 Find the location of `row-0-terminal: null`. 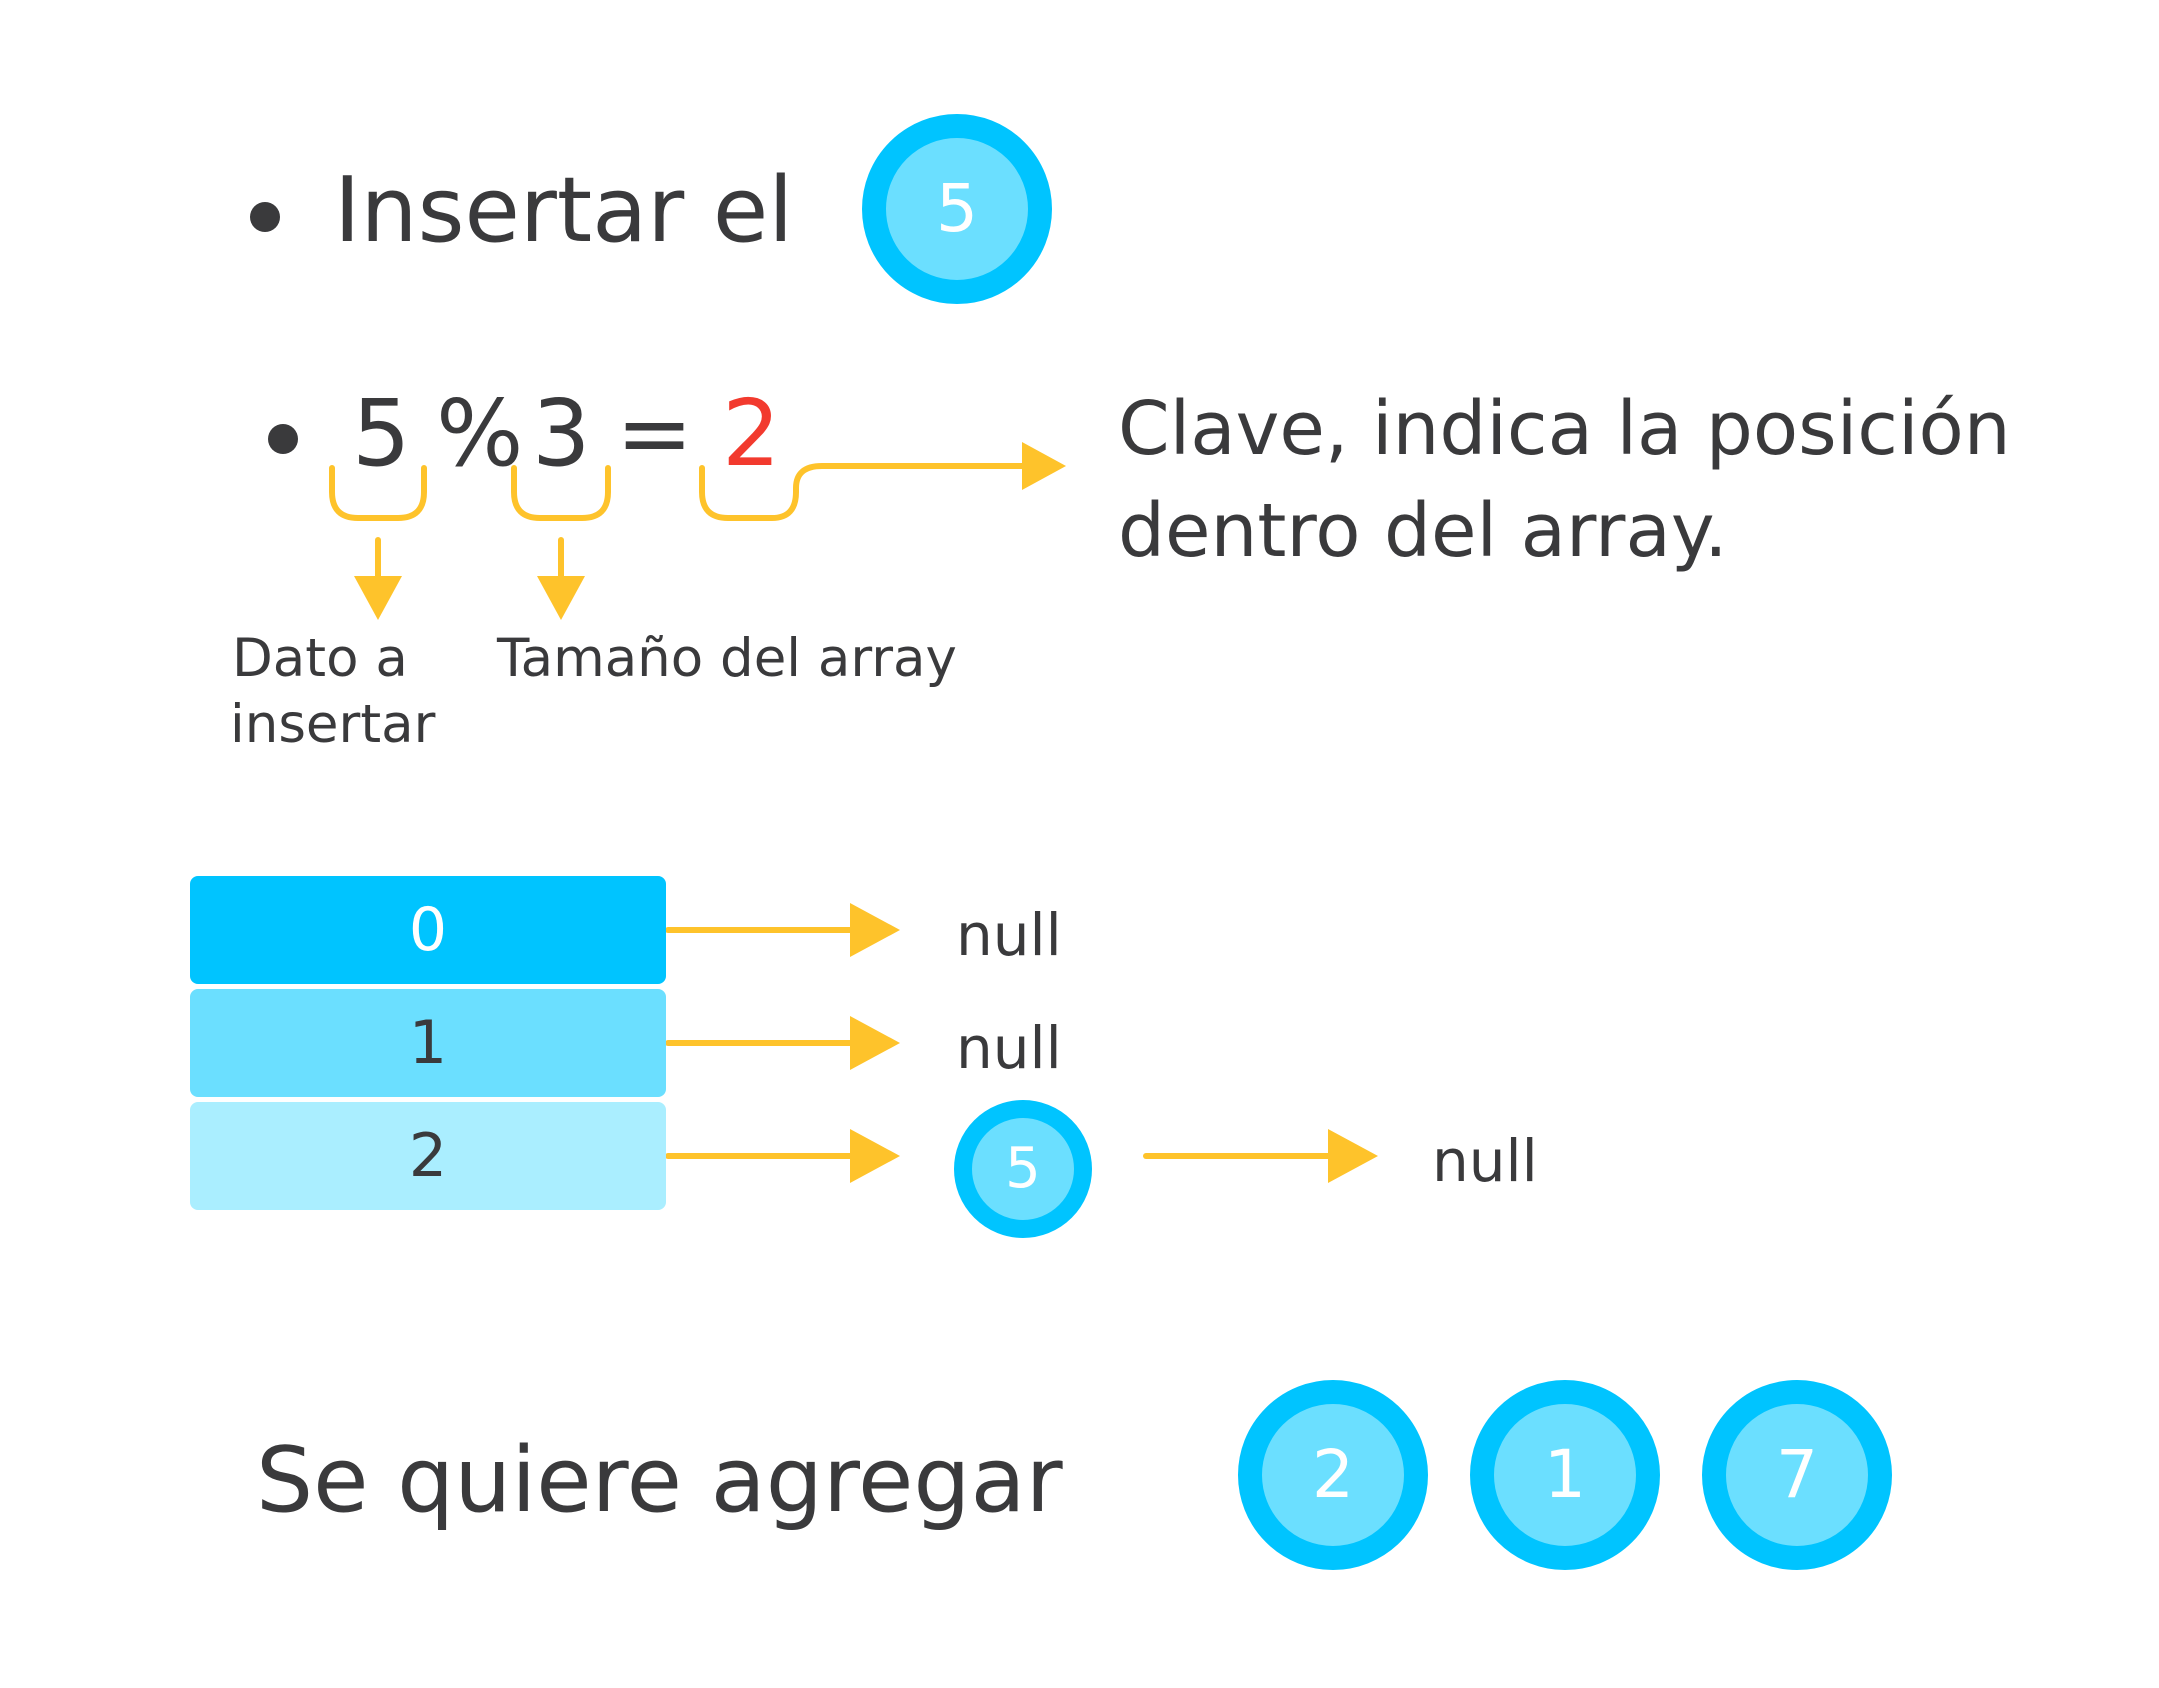

row-0-terminal: null is located at coordinates (1009, 935).